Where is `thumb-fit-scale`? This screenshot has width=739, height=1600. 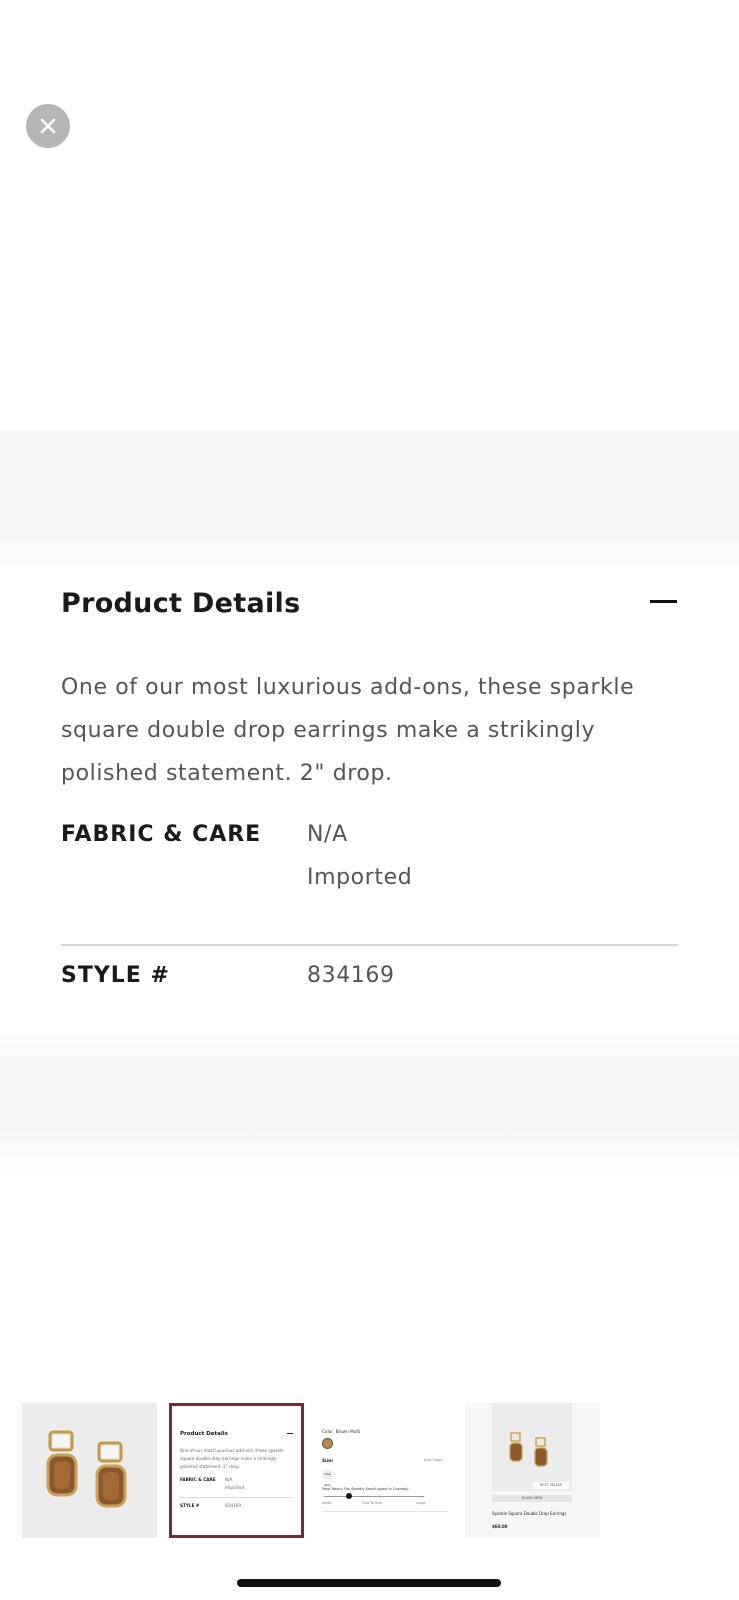
thumb-fit-scale is located at coordinates (374, 1496).